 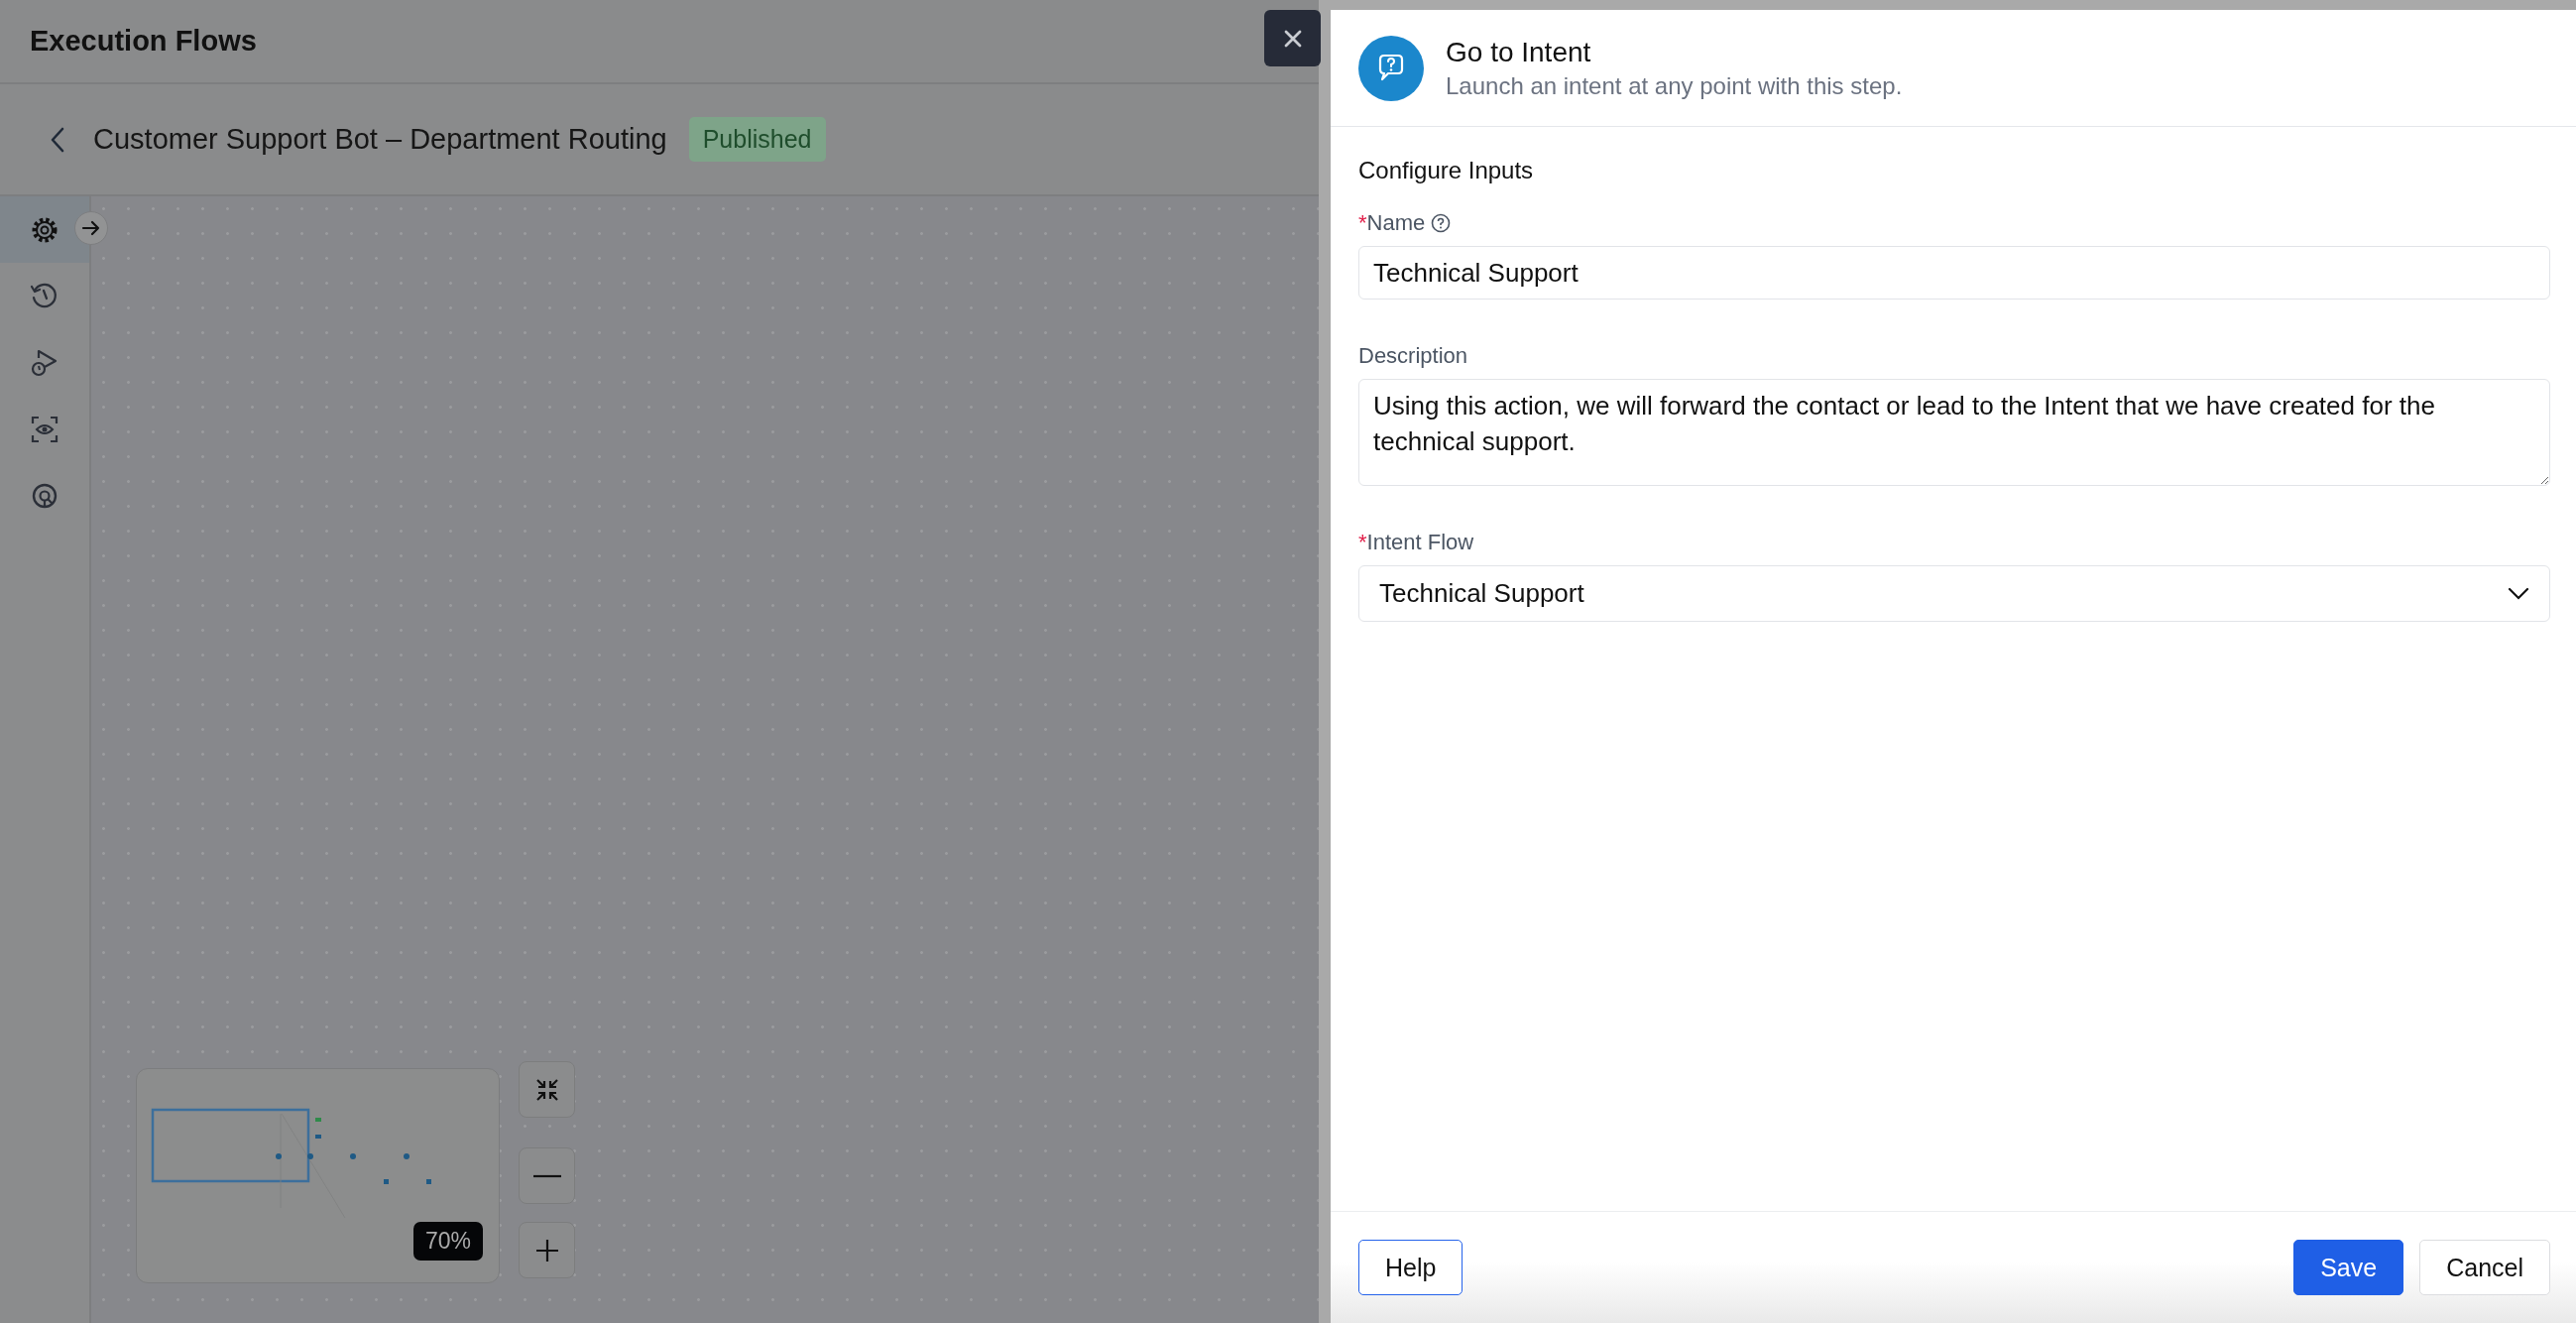 I want to click on sidebar-item, so click(x=44, y=229).